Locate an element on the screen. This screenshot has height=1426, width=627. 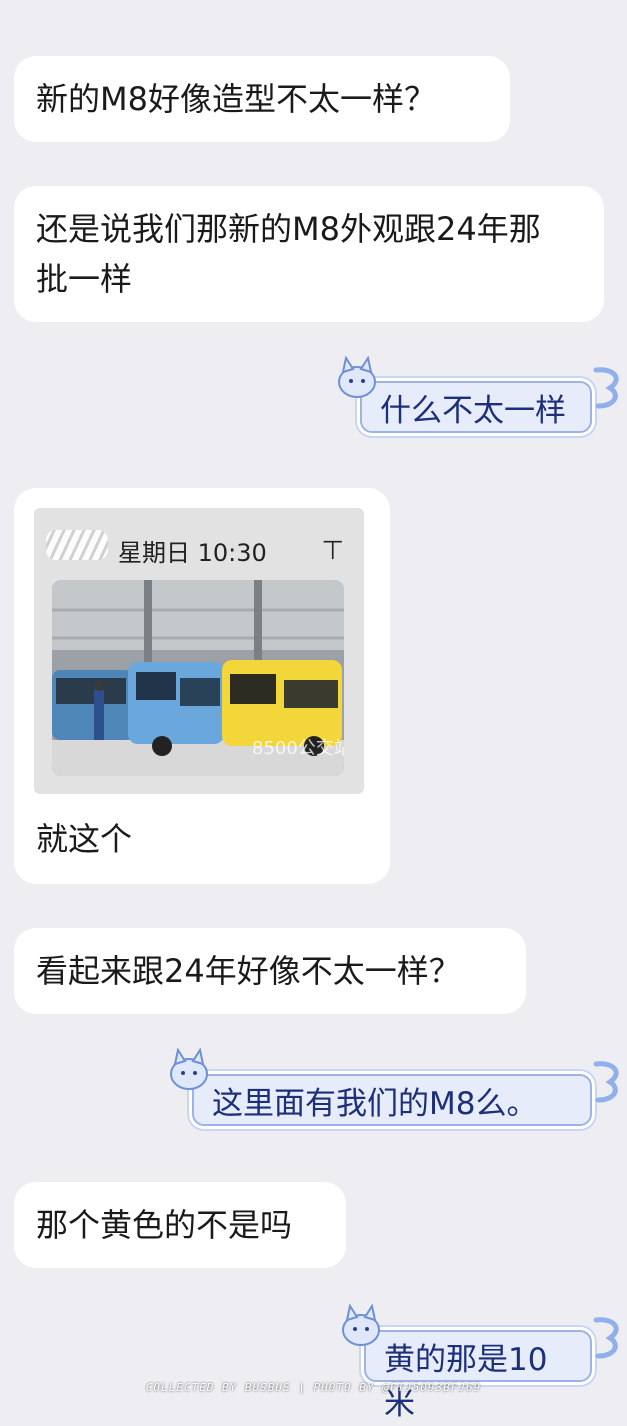
card-timestamp: 星期日 10:30 is located at coordinates (192, 553).